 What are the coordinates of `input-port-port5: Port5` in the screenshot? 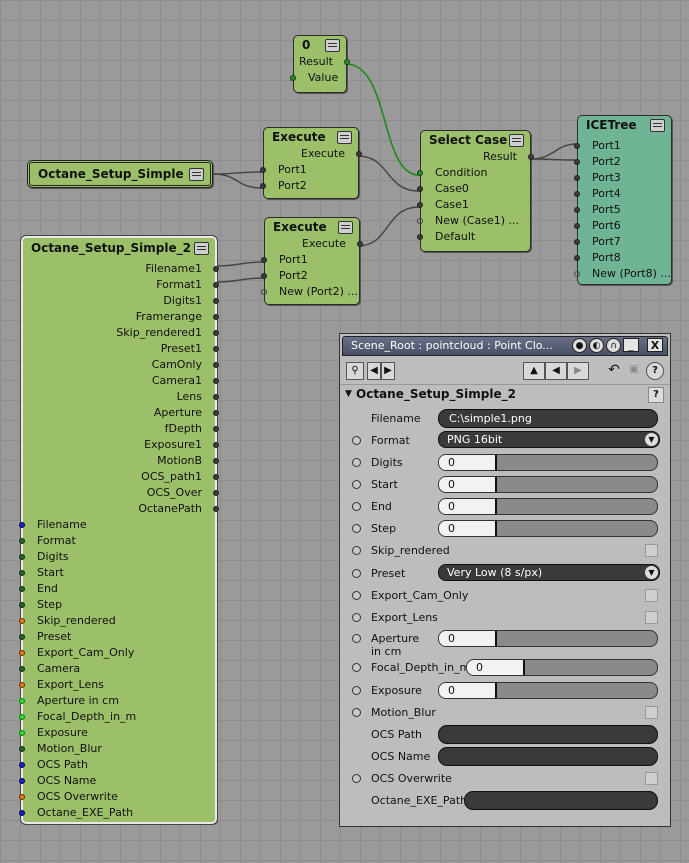 It's located at (622, 210).